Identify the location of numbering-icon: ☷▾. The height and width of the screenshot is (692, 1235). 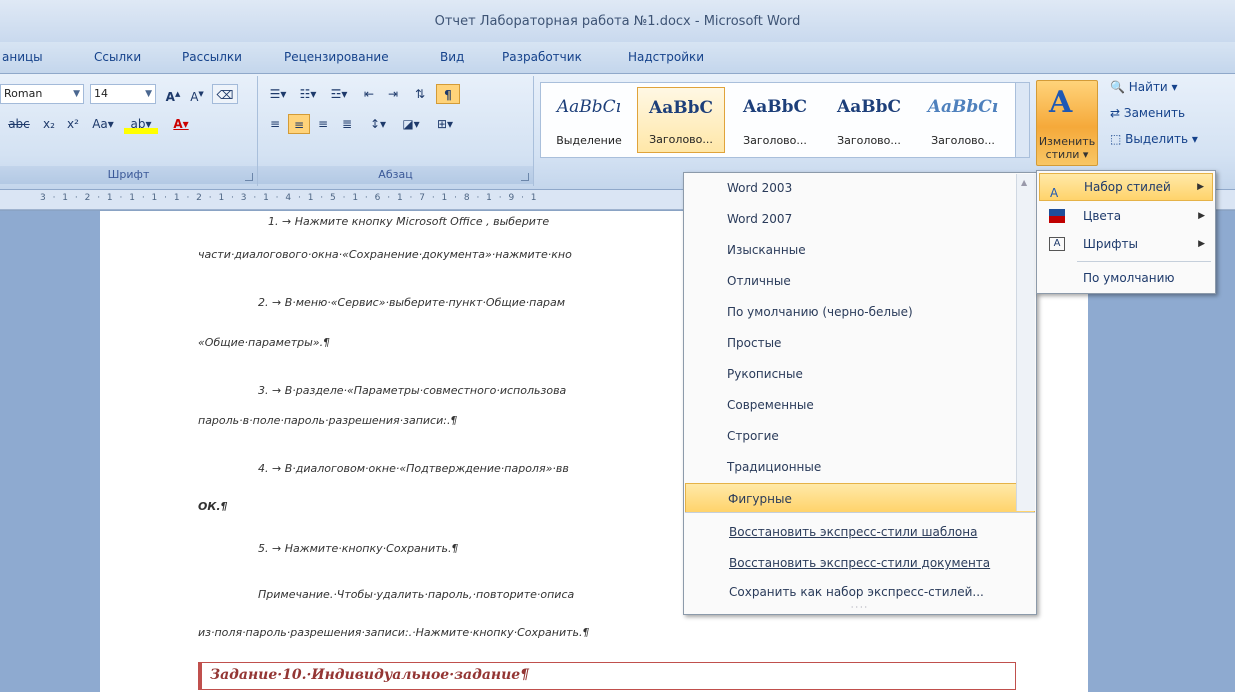
(308, 94).